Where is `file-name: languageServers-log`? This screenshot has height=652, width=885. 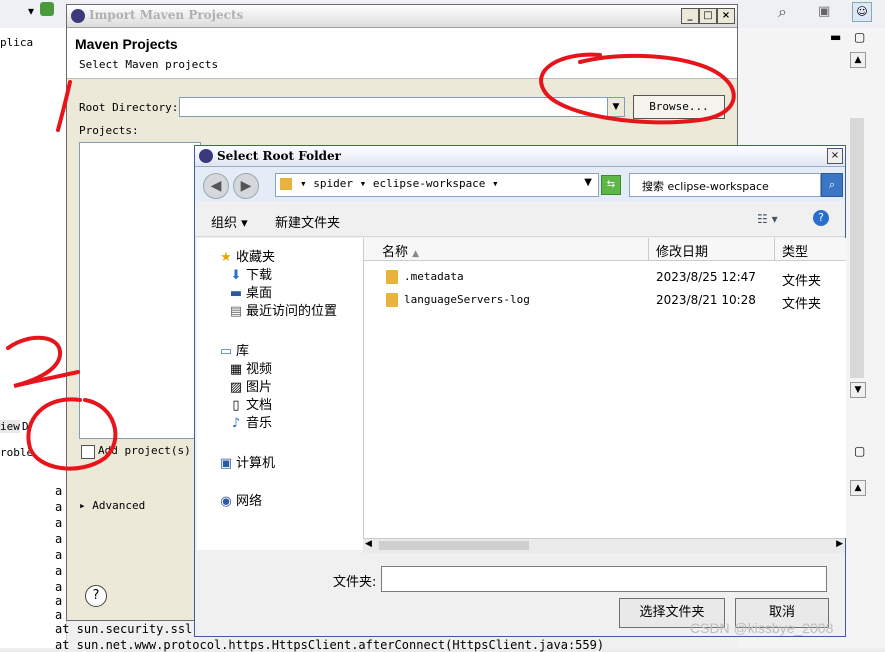
file-name: languageServers-log is located at coordinates (467, 299).